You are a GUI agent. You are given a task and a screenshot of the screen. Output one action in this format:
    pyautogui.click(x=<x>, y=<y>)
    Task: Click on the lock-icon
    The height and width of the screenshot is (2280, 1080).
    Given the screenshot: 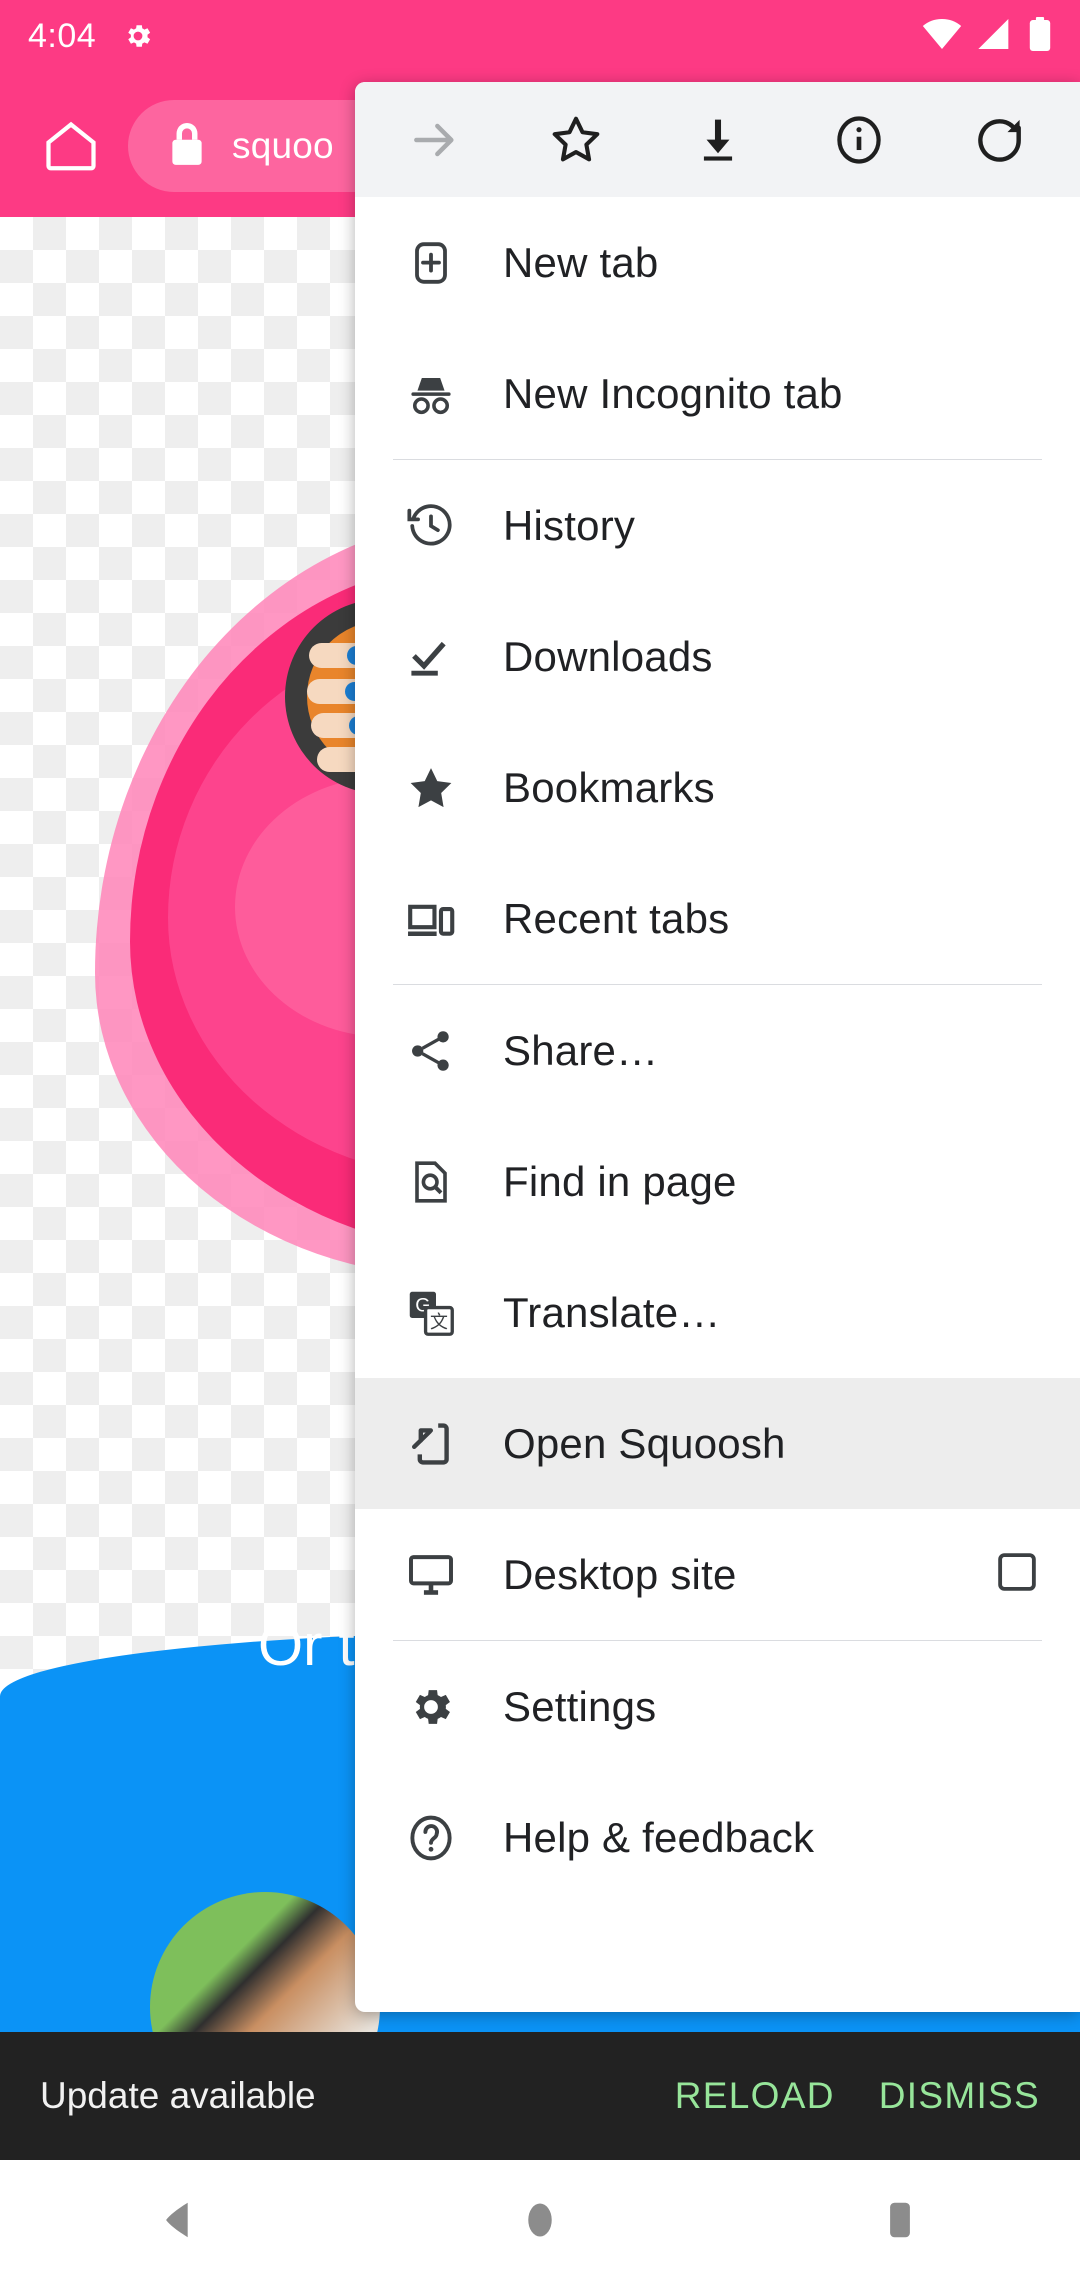 What is the action you would take?
    pyautogui.click(x=187, y=146)
    